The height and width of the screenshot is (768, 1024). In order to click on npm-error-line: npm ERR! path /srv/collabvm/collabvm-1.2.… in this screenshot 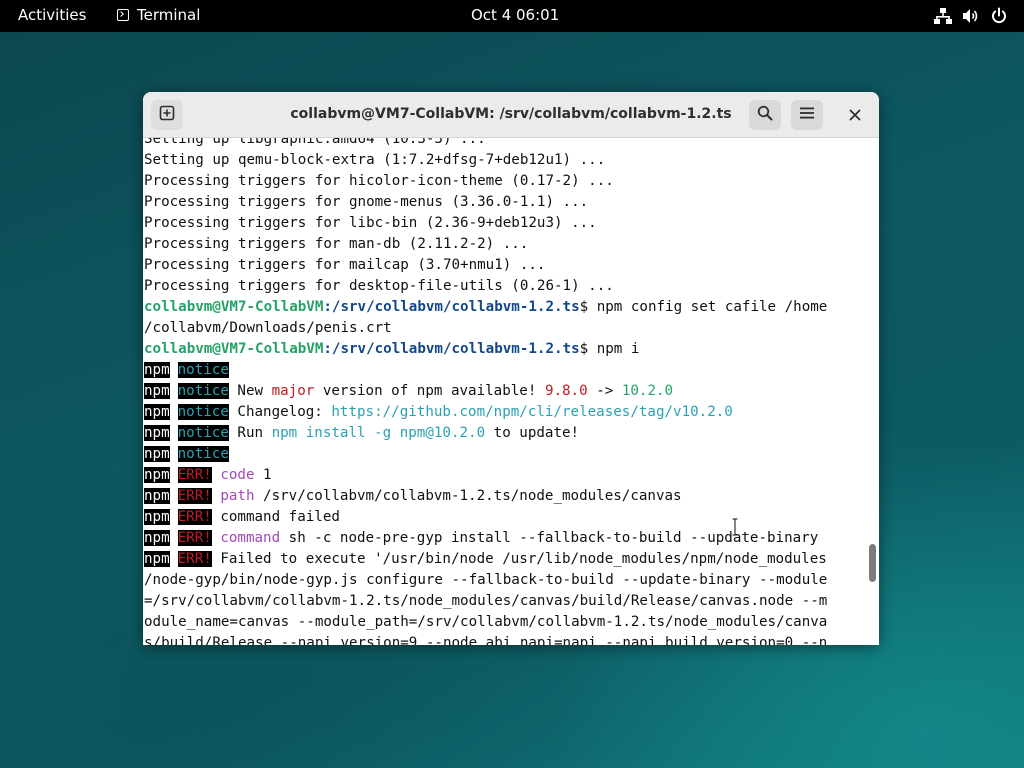, I will do `click(485, 496)`.